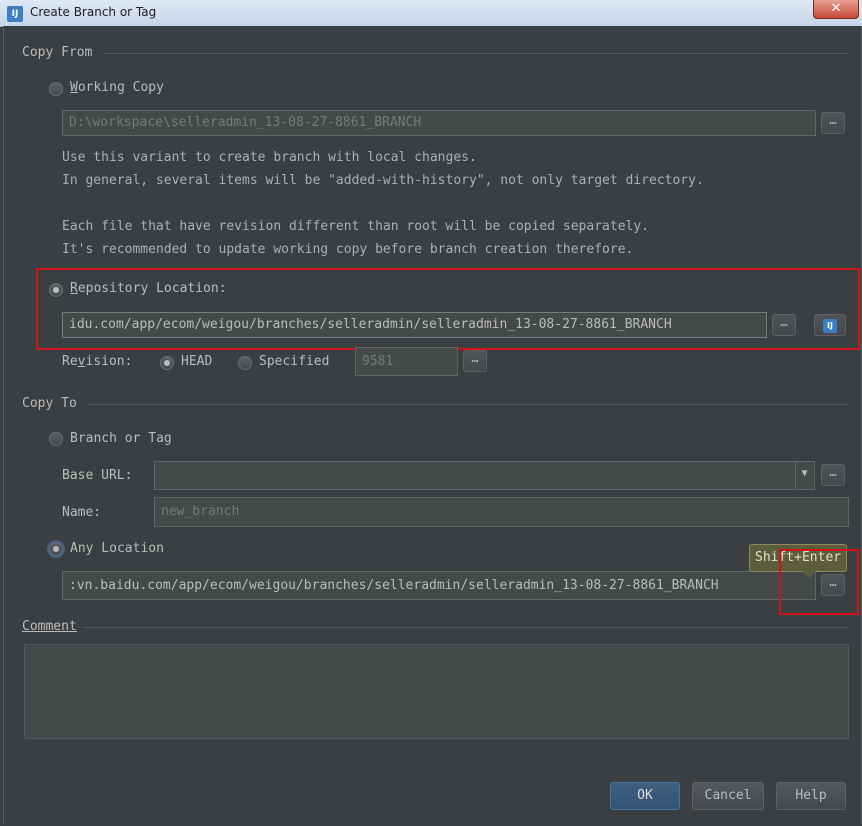 The height and width of the screenshot is (826, 862). Describe the element at coordinates (406, 361) in the screenshot. I see `revision-number-field: 9581` at that location.